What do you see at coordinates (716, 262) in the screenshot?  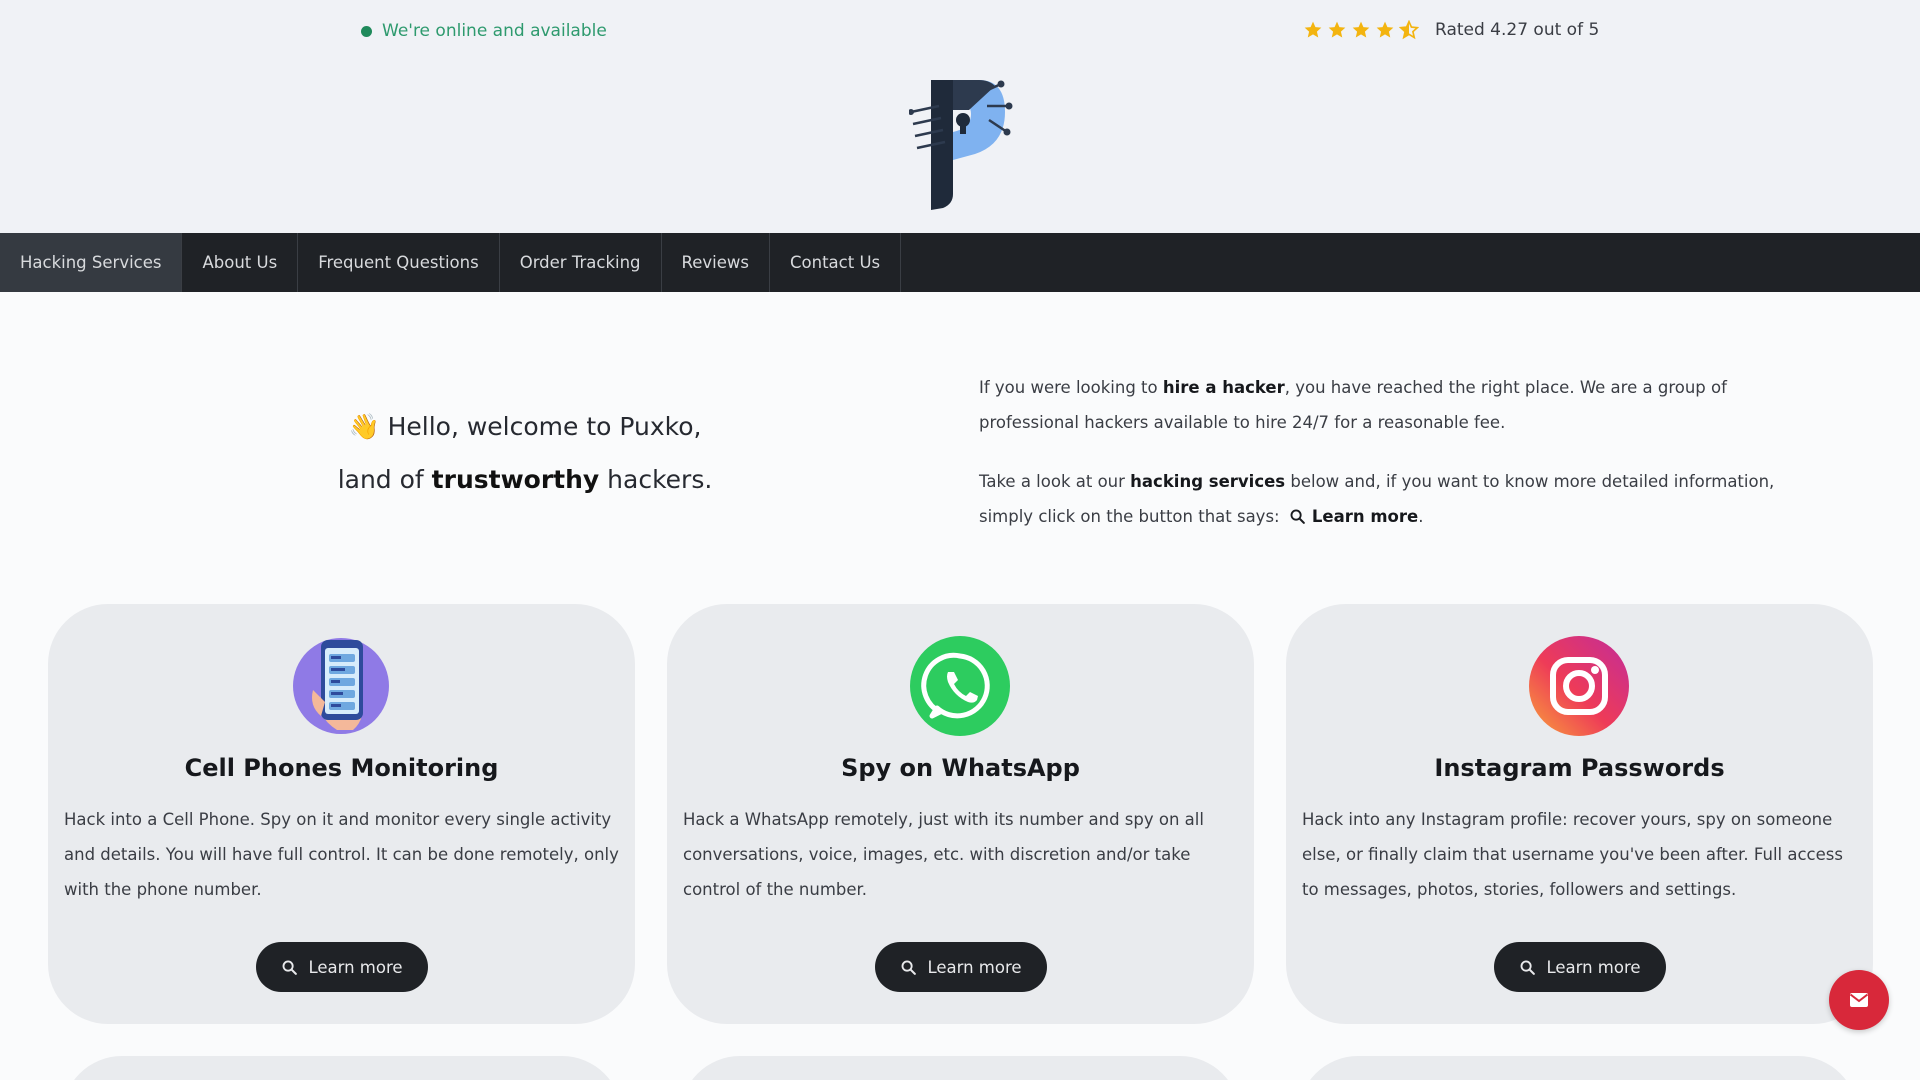 I see `nav-item-reviews: Reviews` at bounding box center [716, 262].